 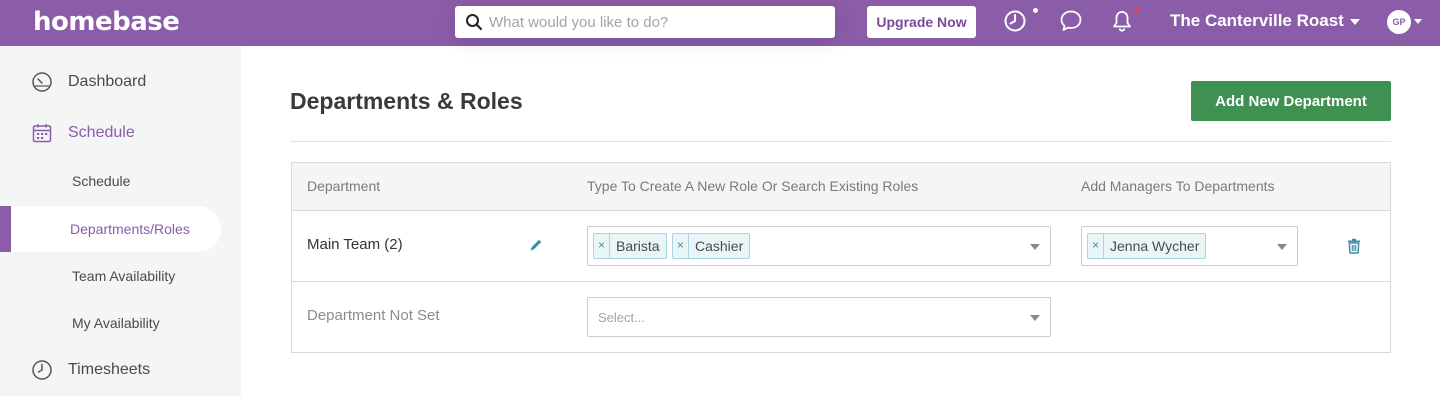 I want to click on tag-label: Cashier, so click(x=719, y=246).